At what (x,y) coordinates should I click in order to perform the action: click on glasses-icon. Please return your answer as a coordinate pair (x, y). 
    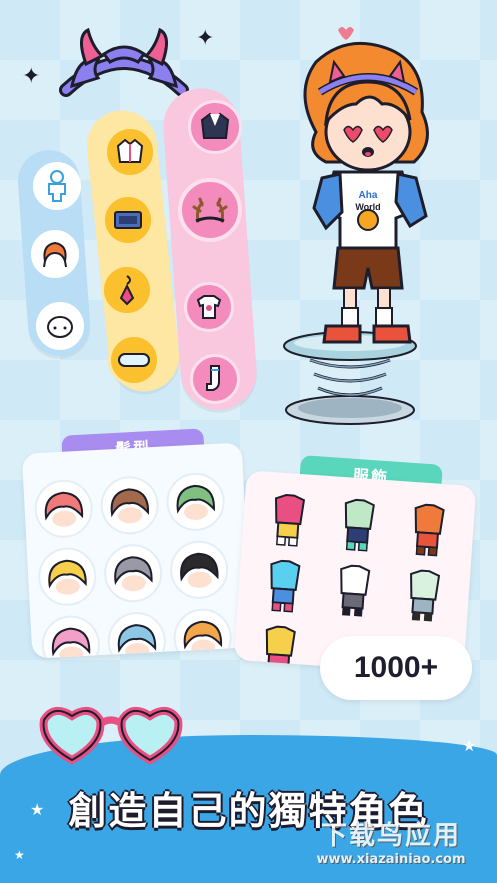
    Looking at the image, I should click on (134, 360).